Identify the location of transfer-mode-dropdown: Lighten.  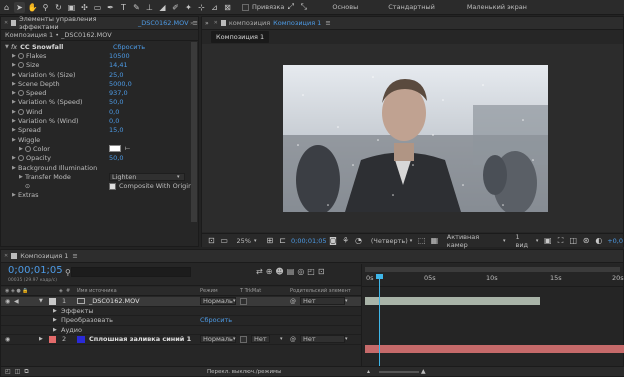
(147, 176).